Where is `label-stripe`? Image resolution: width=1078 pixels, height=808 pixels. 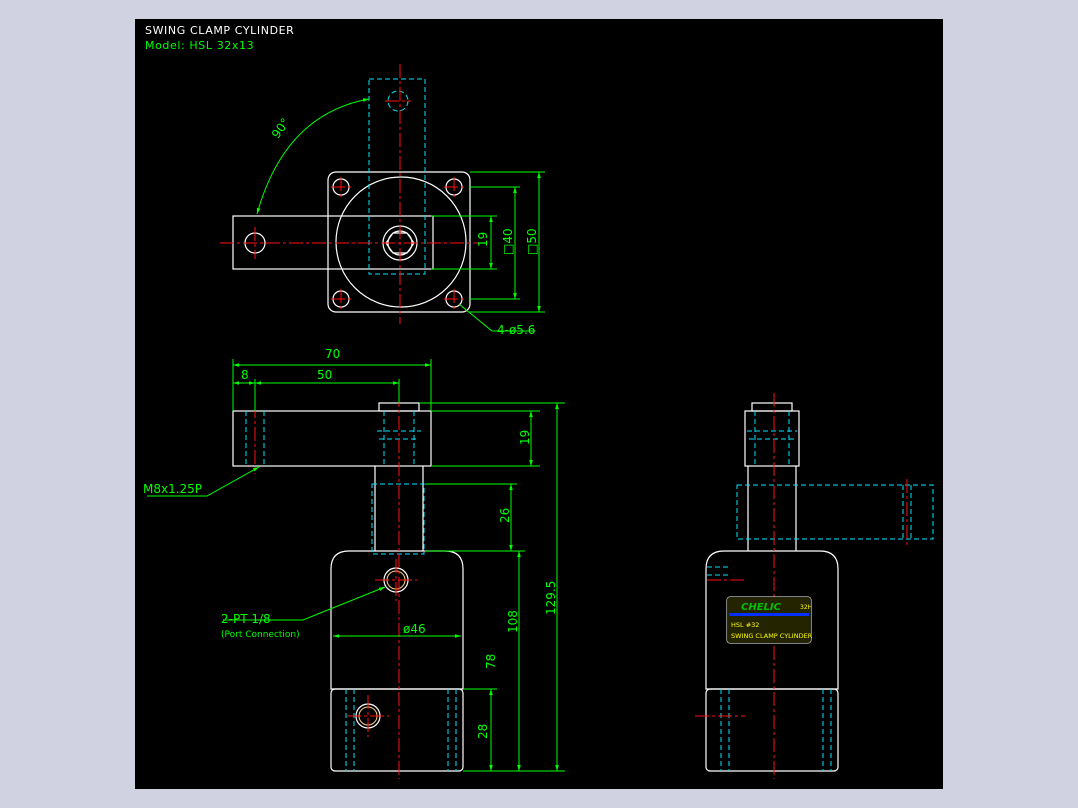
label-stripe is located at coordinates (769, 614).